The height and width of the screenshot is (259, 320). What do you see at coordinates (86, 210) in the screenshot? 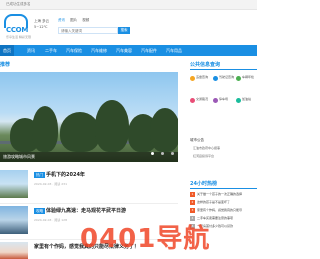
I see `article-title: 体验绿九高速：走马观花平武平日游` at bounding box center [86, 210].